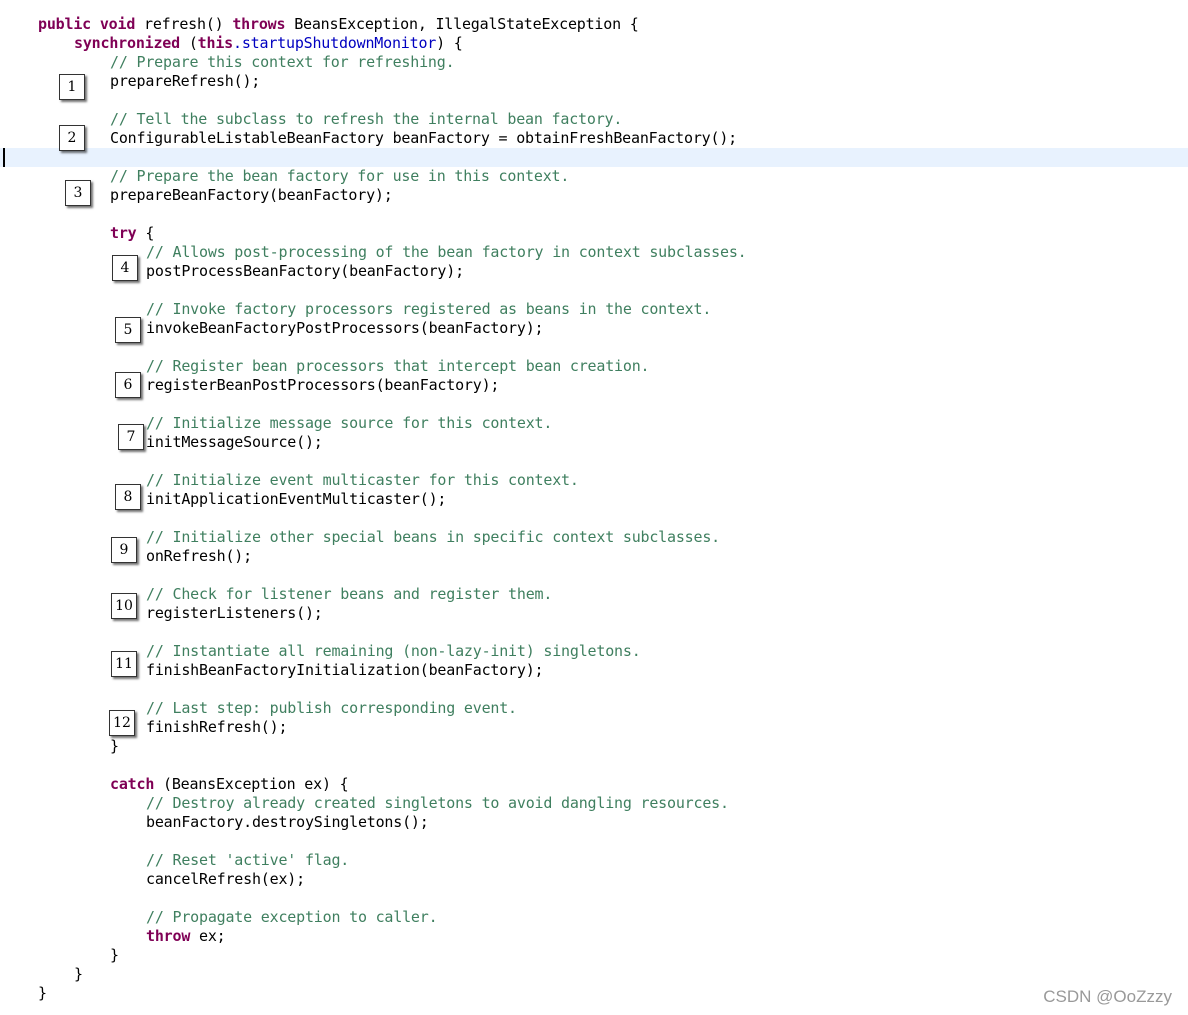  What do you see at coordinates (131, 437) in the screenshot?
I see `step-badge-7: 7` at bounding box center [131, 437].